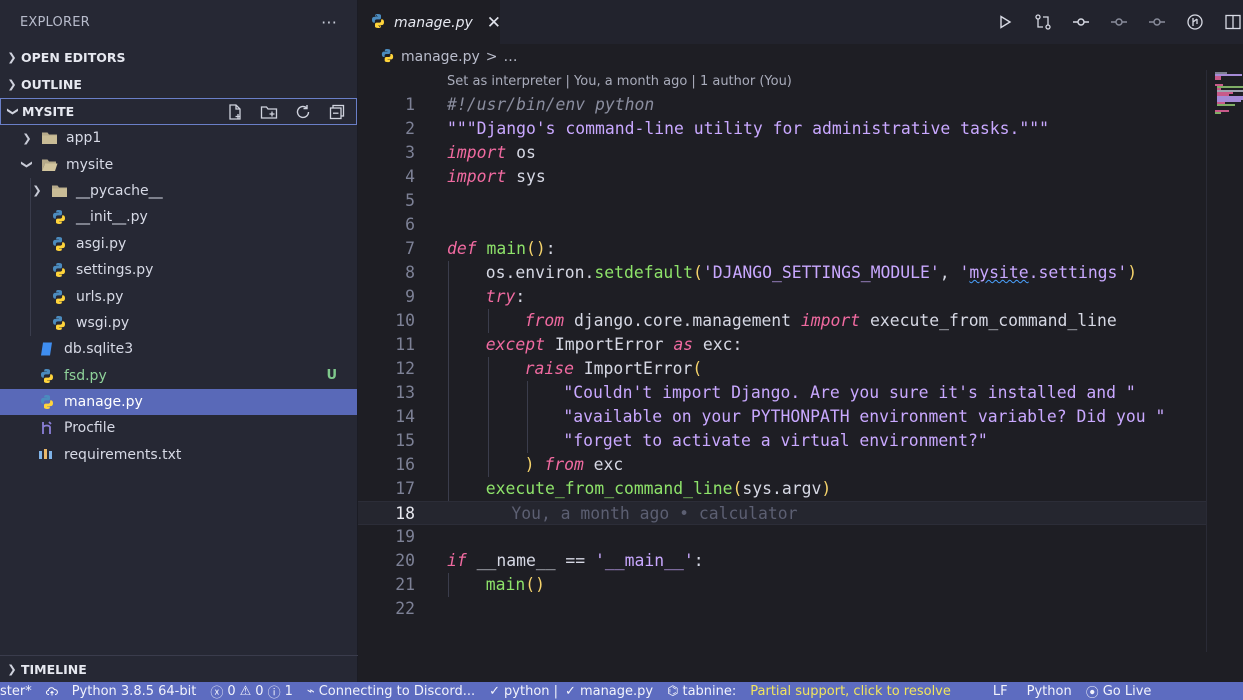 Image resolution: width=1243 pixels, height=700 pixels. What do you see at coordinates (523, 691) in the screenshot?
I see `check-python-status: ✓ python |` at bounding box center [523, 691].